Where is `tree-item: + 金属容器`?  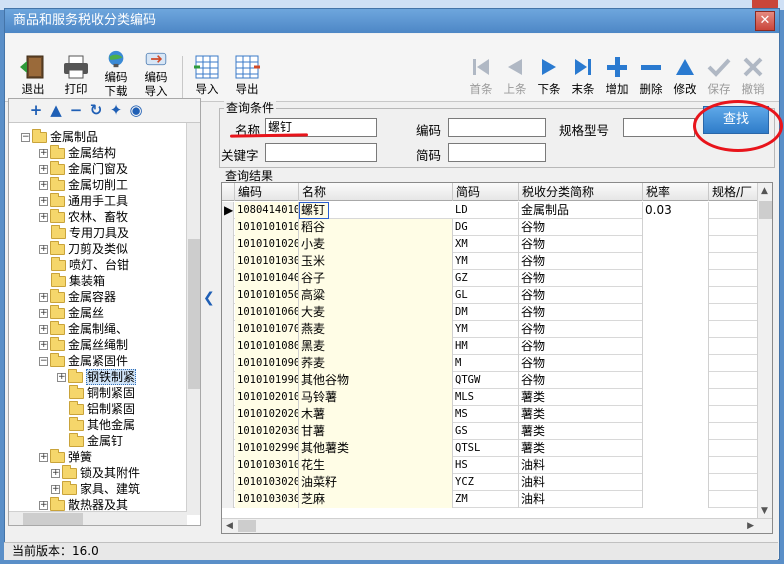 tree-item: + 金属容器 is located at coordinates (77, 297).